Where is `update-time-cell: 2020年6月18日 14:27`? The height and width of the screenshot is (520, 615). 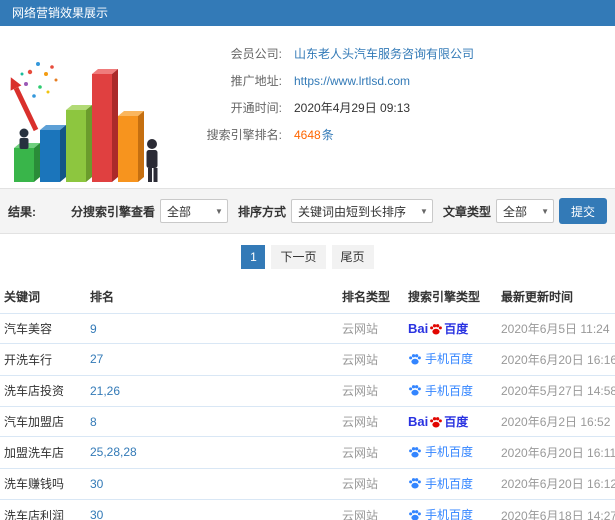
update-time-cell: 2020年6月18日 14:27 is located at coordinates (556, 509).